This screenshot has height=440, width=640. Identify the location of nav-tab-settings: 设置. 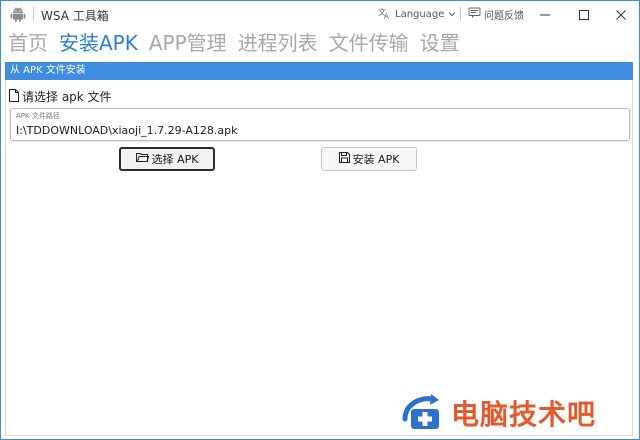
(440, 43).